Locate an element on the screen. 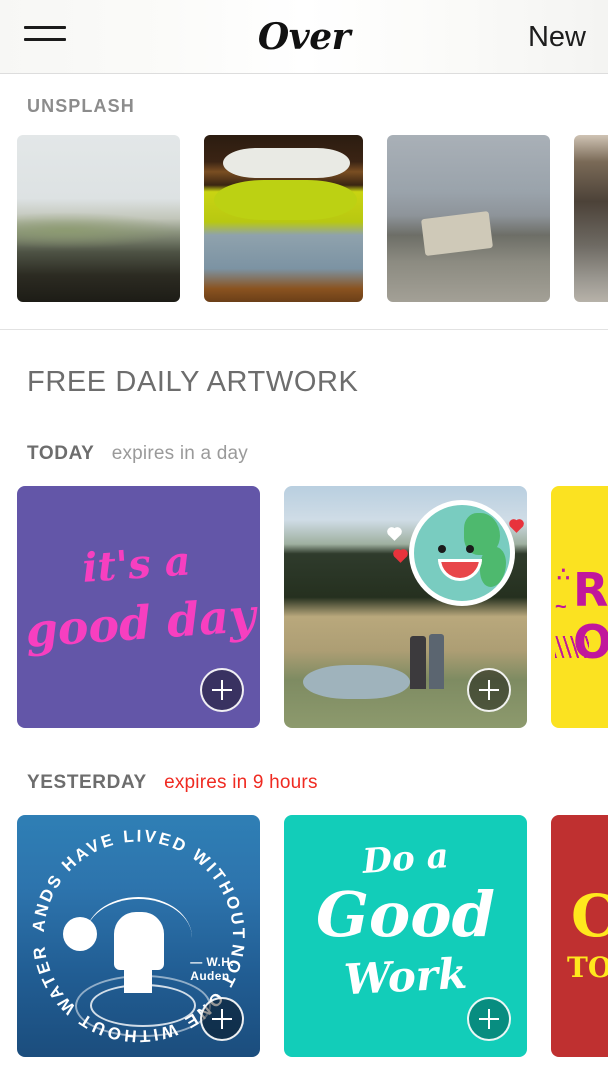 The height and width of the screenshot is (1080, 608). section-title: FREE DAILY ARTWORK is located at coordinates (193, 382).